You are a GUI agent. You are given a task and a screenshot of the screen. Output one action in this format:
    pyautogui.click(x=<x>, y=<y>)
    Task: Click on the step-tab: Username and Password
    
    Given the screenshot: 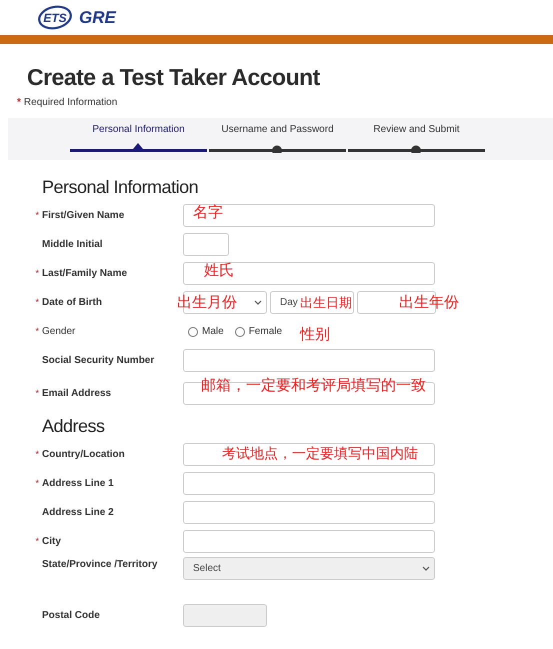 What is the action you would take?
    pyautogui.click(x=277, y=129)
    